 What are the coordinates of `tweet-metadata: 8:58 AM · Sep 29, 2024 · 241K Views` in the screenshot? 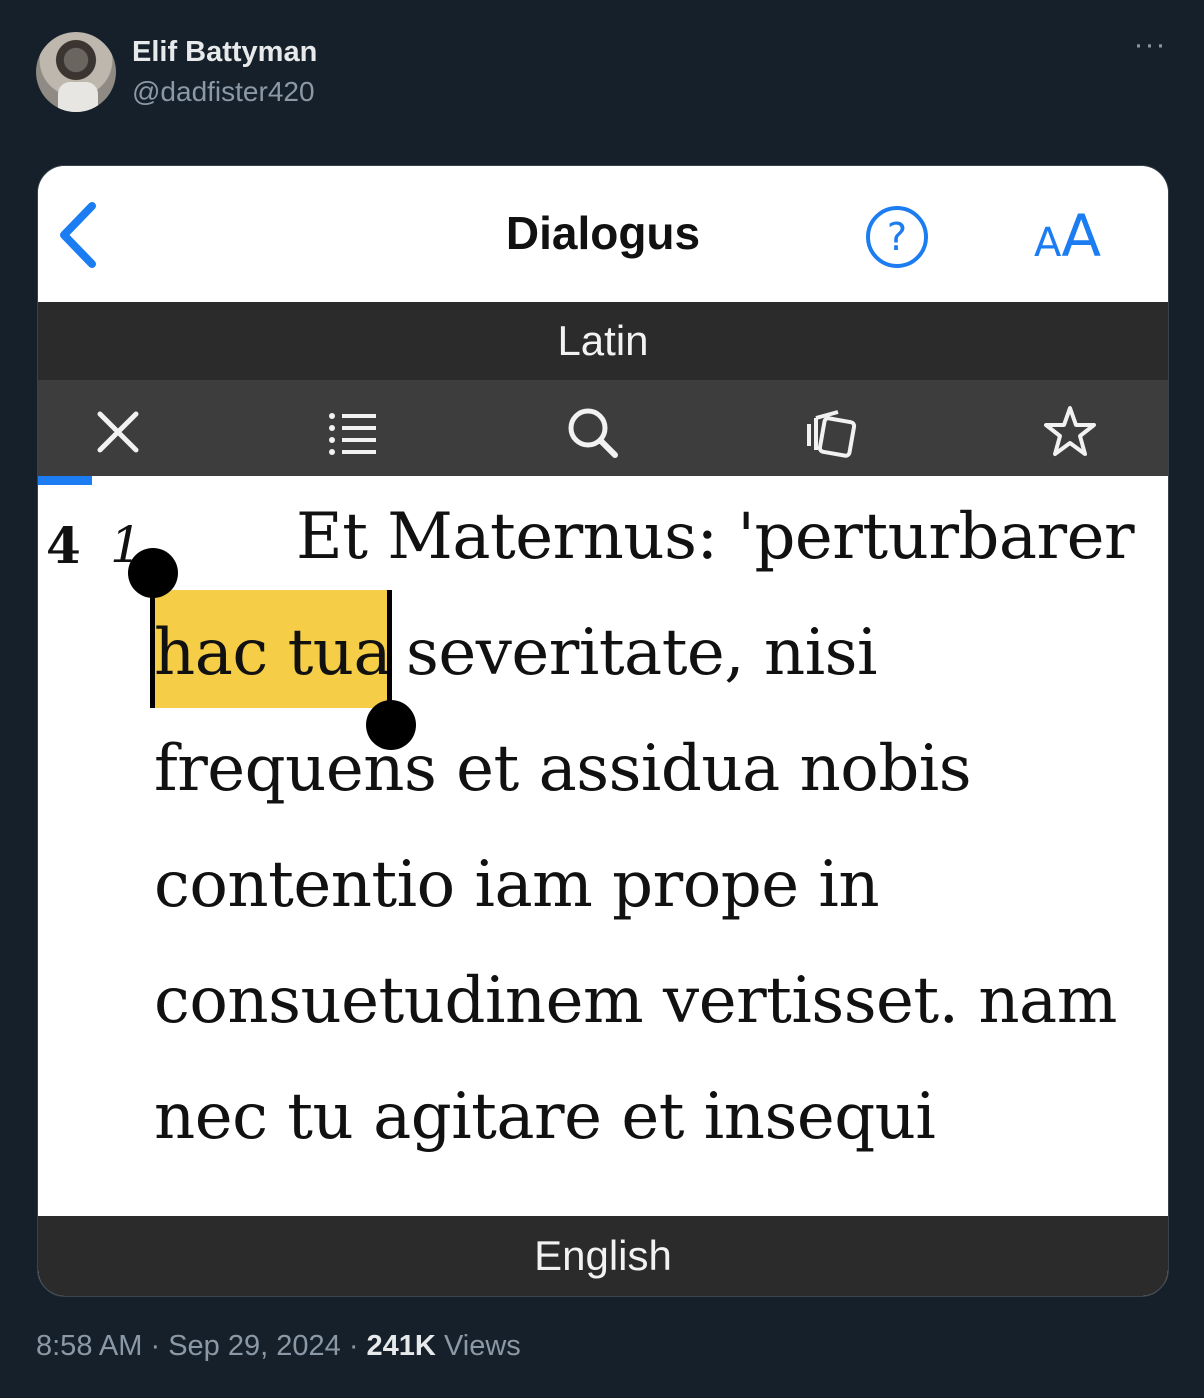 It's located at (278, 1346).